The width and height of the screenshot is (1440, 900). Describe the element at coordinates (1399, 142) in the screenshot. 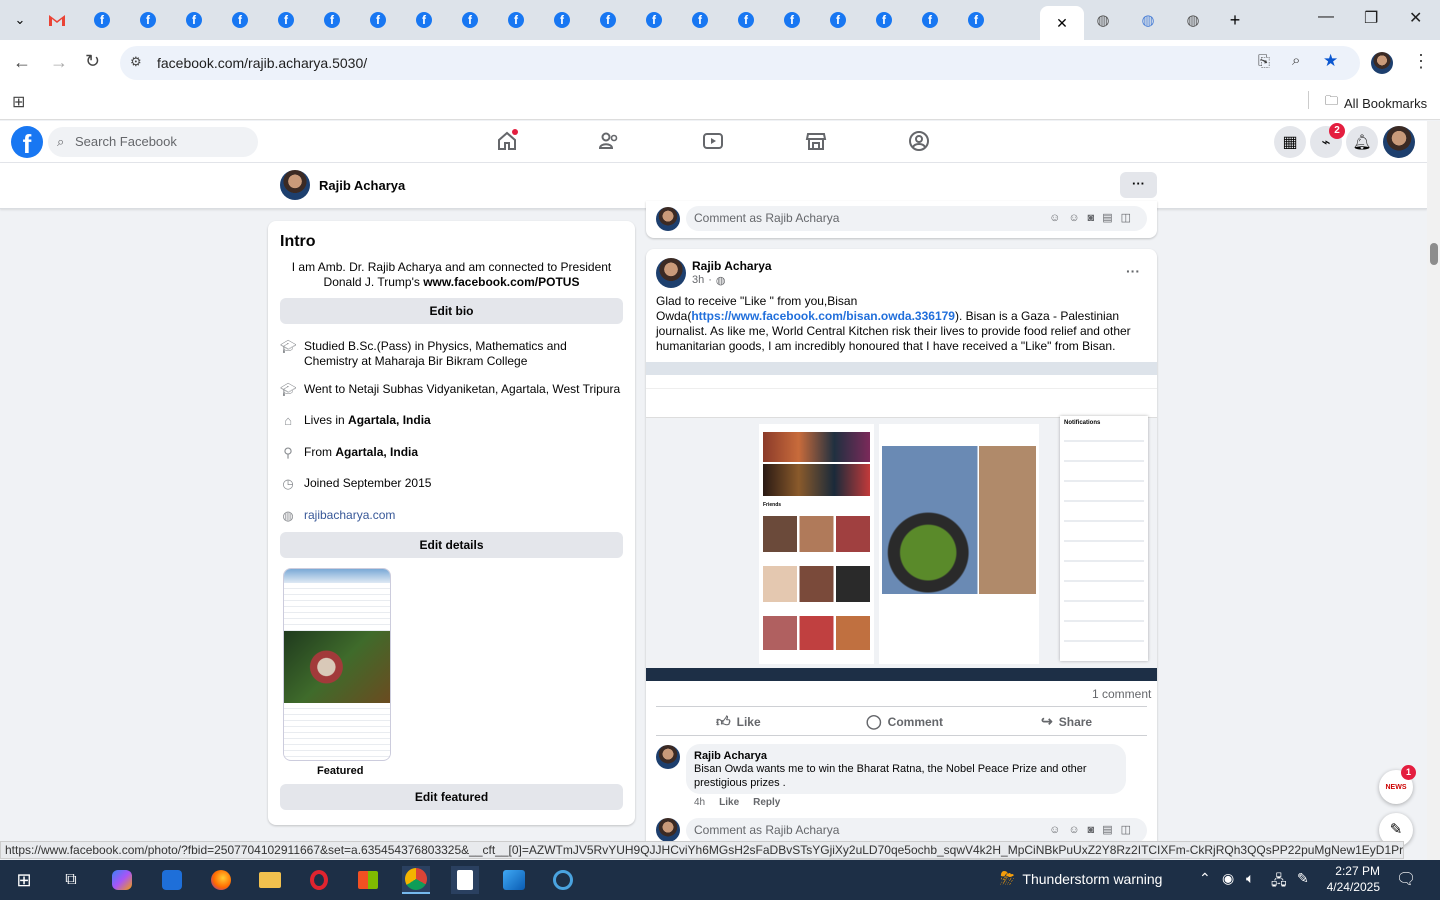

I see `account-avatar` at that location.